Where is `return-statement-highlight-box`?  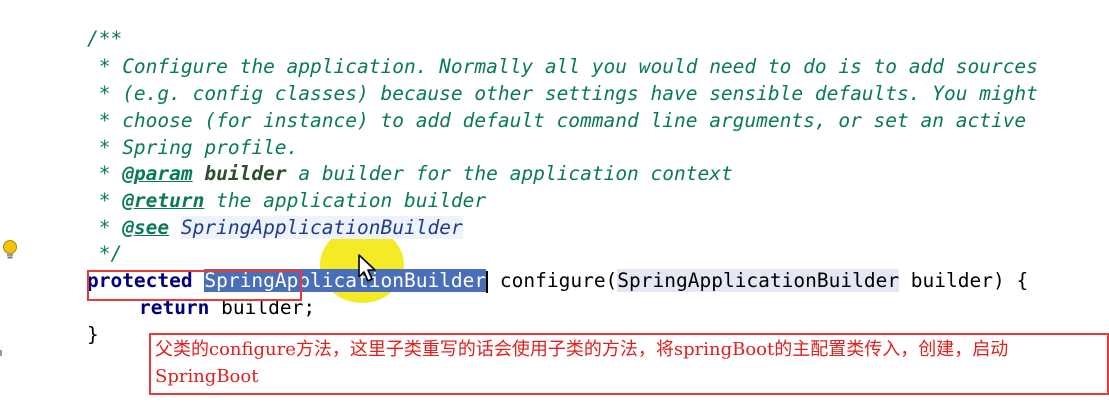
return-statement-highlight-box is located at coordinates (194, 285).